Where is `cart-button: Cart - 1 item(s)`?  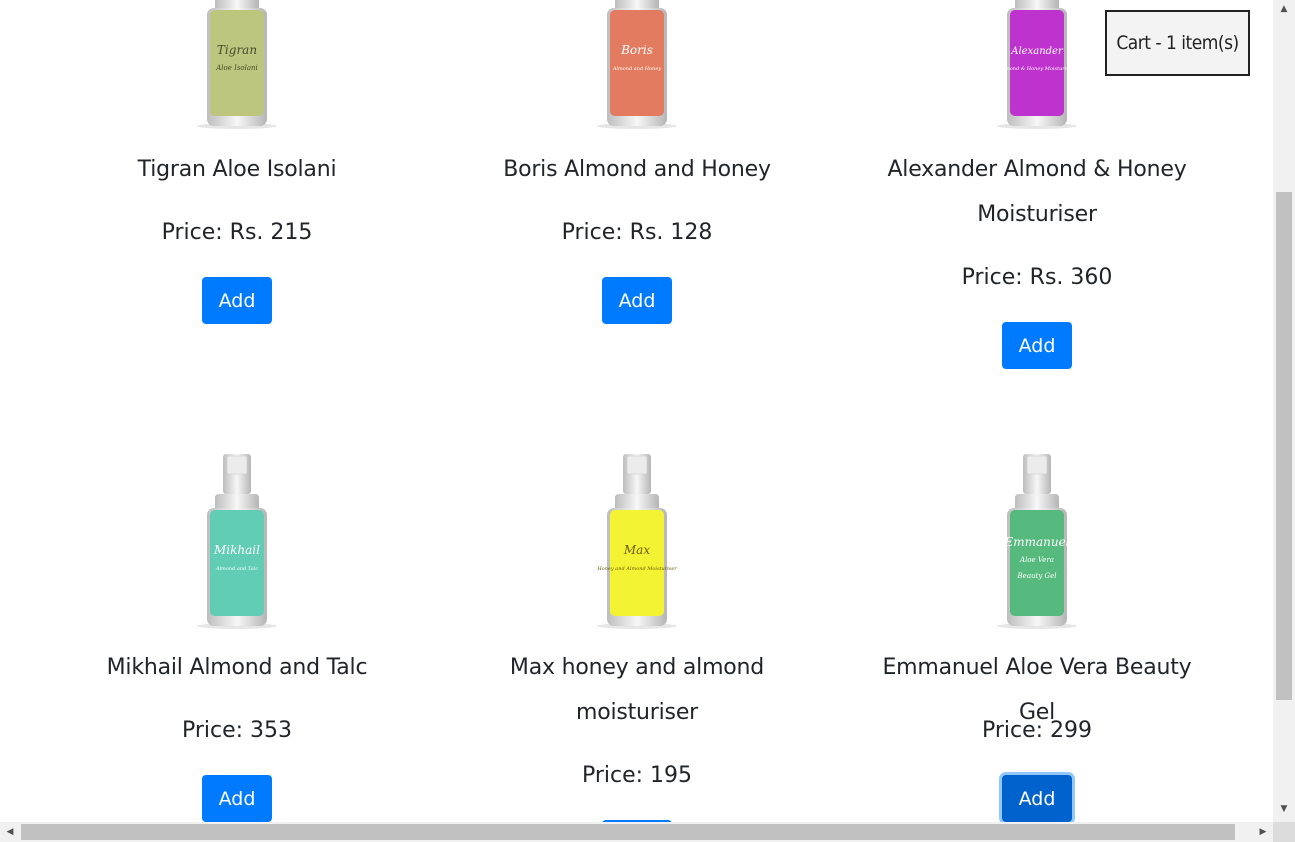 cart-button: Cart - 1 item(s) is located at coordinates (1177, 43).